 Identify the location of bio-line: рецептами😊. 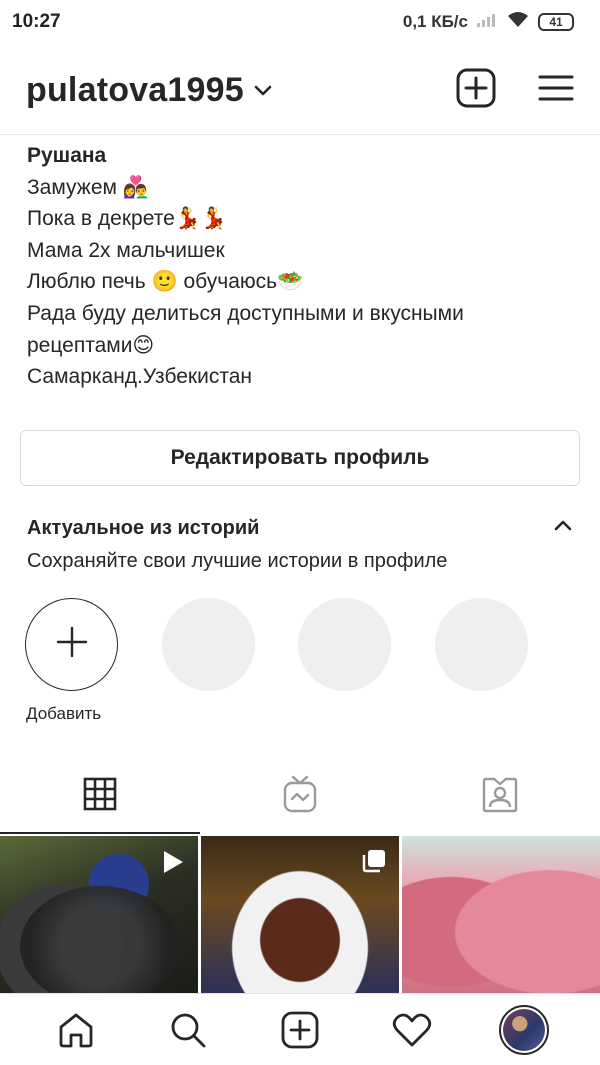
(91, 345).